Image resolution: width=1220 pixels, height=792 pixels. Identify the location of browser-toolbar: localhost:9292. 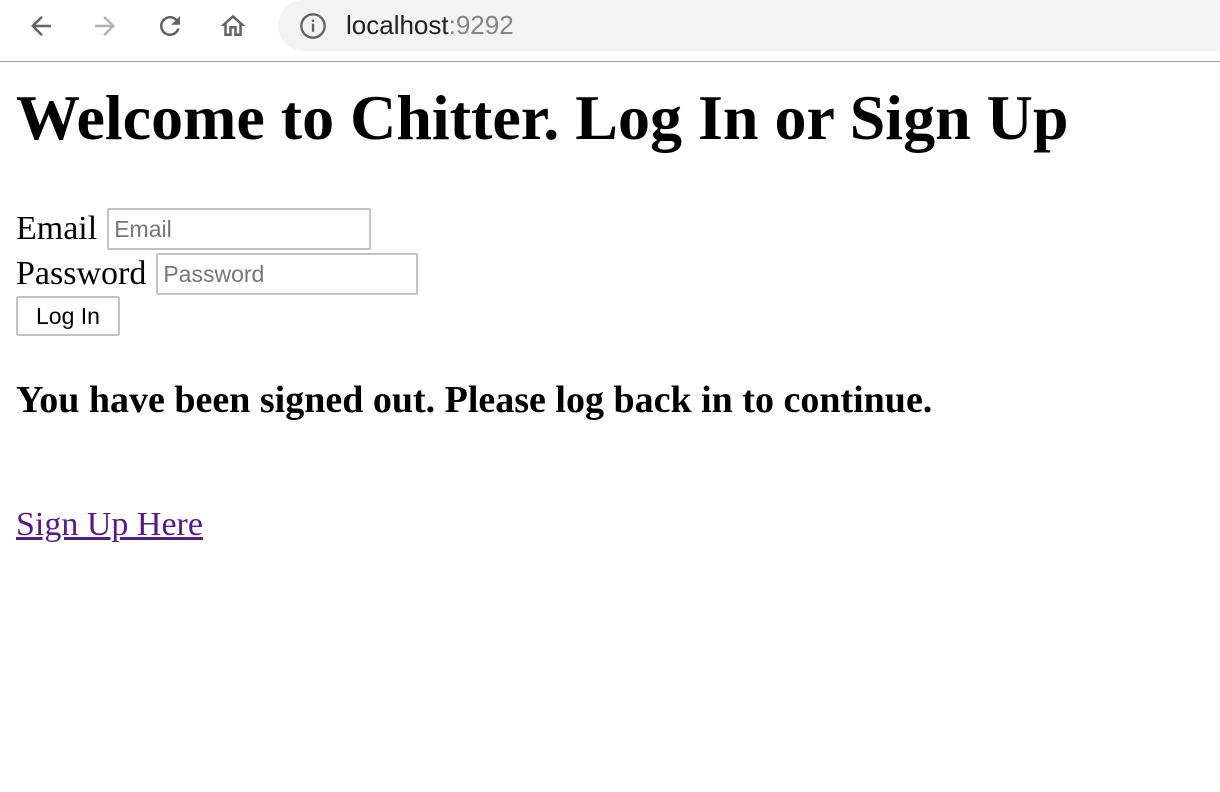
(610, 31).